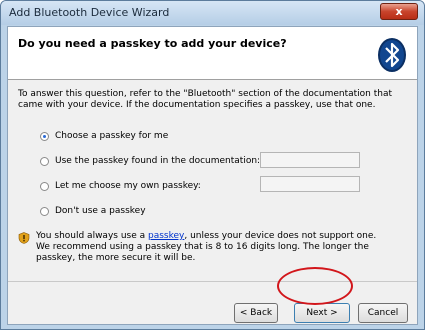 This screenshot has height=330, width=425. Describe the element at coordinates (383, 313) in the screenshot. I see `cancel-button: Cancel` at that location.